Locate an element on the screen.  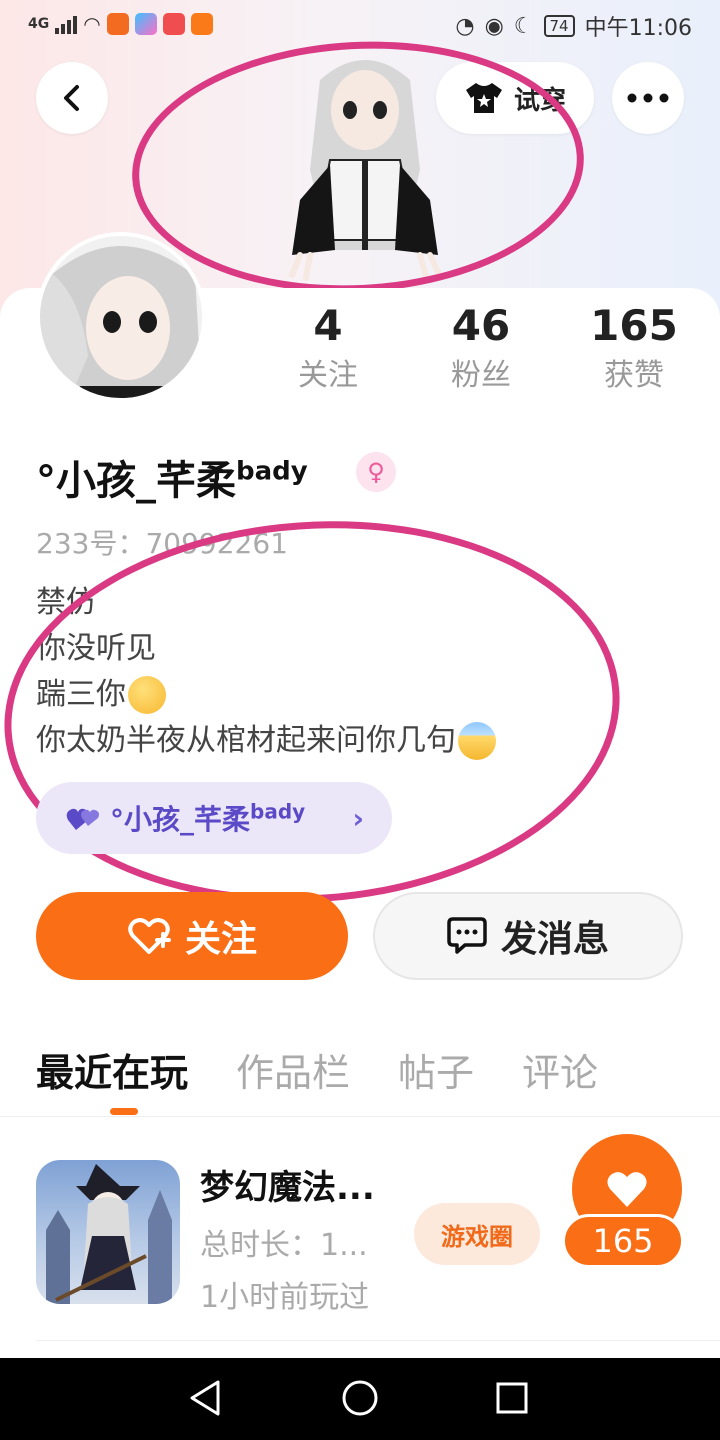
tab-recently-played: 最近在玩 is located at coordinates (112, 1069).